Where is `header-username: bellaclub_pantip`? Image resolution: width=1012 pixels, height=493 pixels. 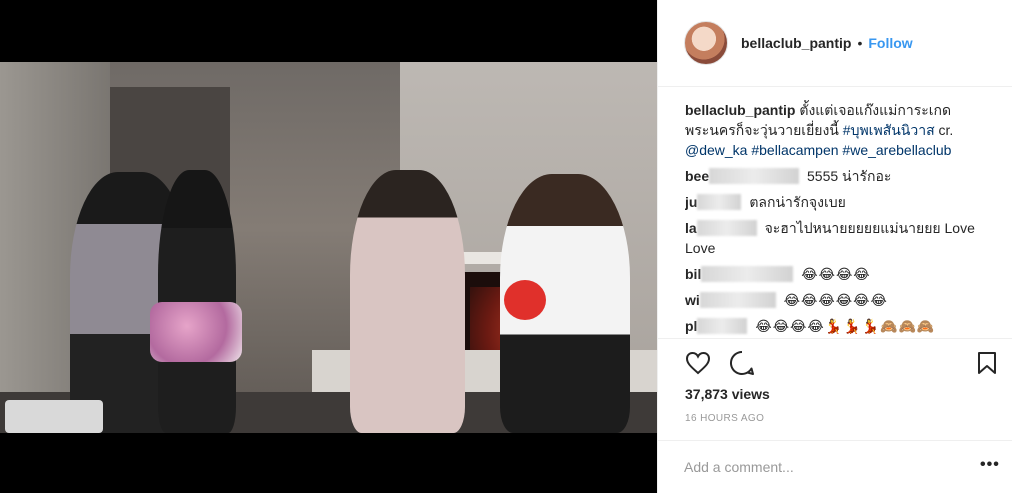
header-username: bellaclub_pantip is located at coordinates (796, 43).